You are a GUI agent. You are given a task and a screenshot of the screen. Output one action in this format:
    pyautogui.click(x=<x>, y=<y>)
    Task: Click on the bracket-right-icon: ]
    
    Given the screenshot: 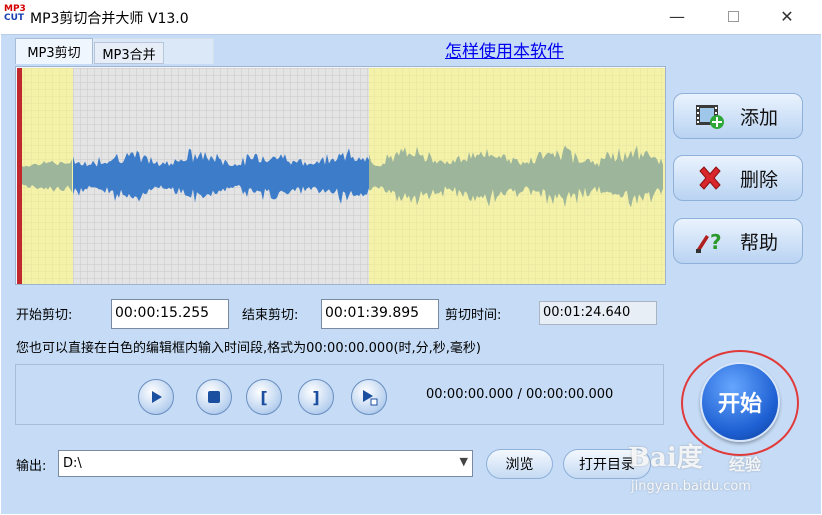 What is the action you would take?
    pyautogui.click(x=316, y=397)
    